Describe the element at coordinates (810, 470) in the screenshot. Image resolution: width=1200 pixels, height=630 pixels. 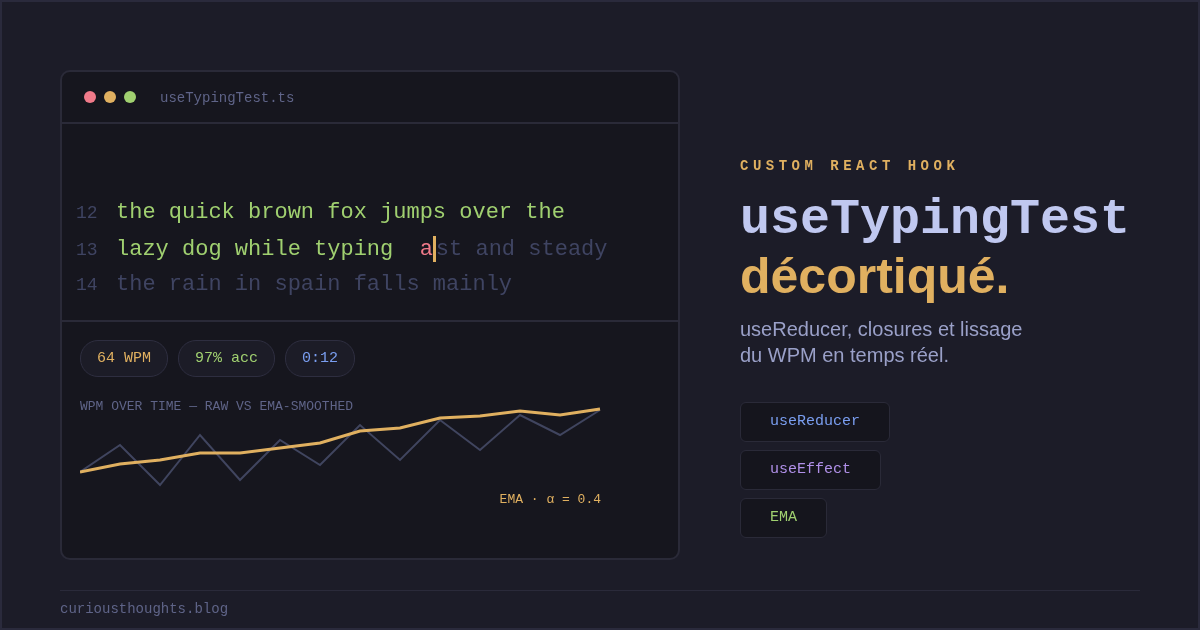
I see `tag: useEffect` at that location.